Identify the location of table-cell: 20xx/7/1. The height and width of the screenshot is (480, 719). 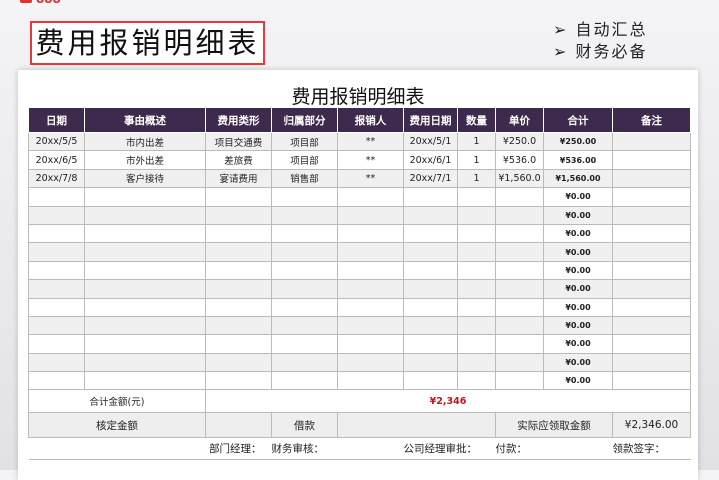
(430, 178).